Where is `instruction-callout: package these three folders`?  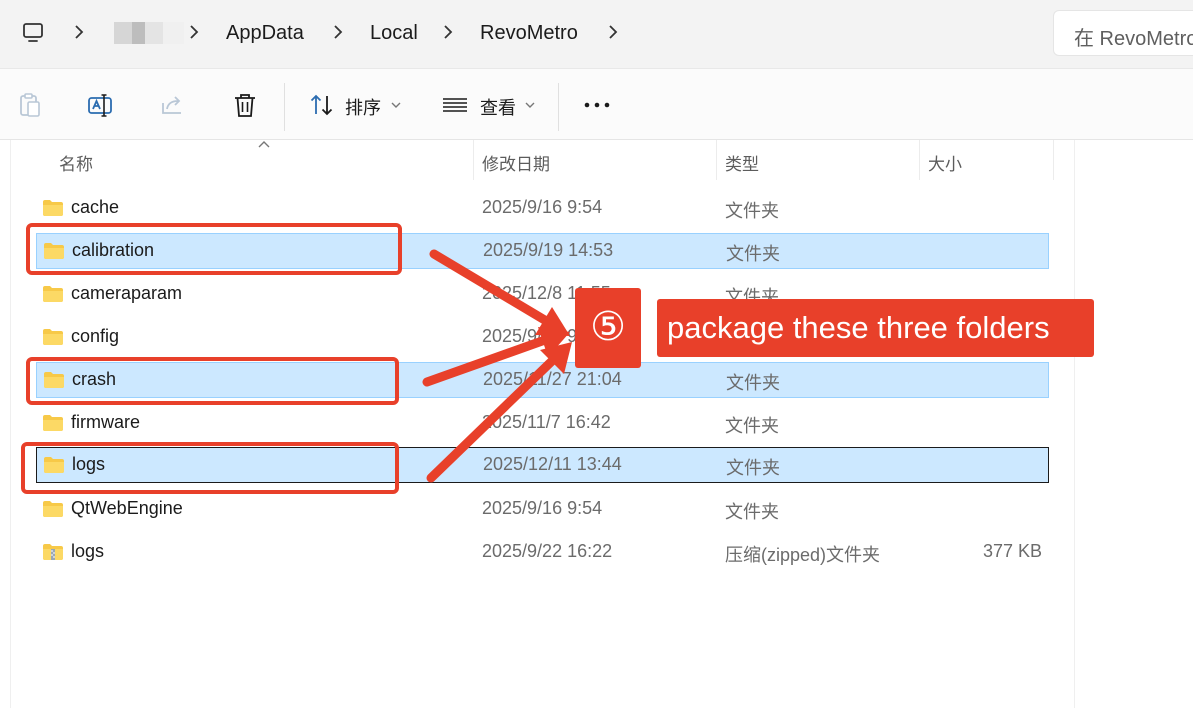
instruction-callout: package these three folders is located at coordinates (875, 328).